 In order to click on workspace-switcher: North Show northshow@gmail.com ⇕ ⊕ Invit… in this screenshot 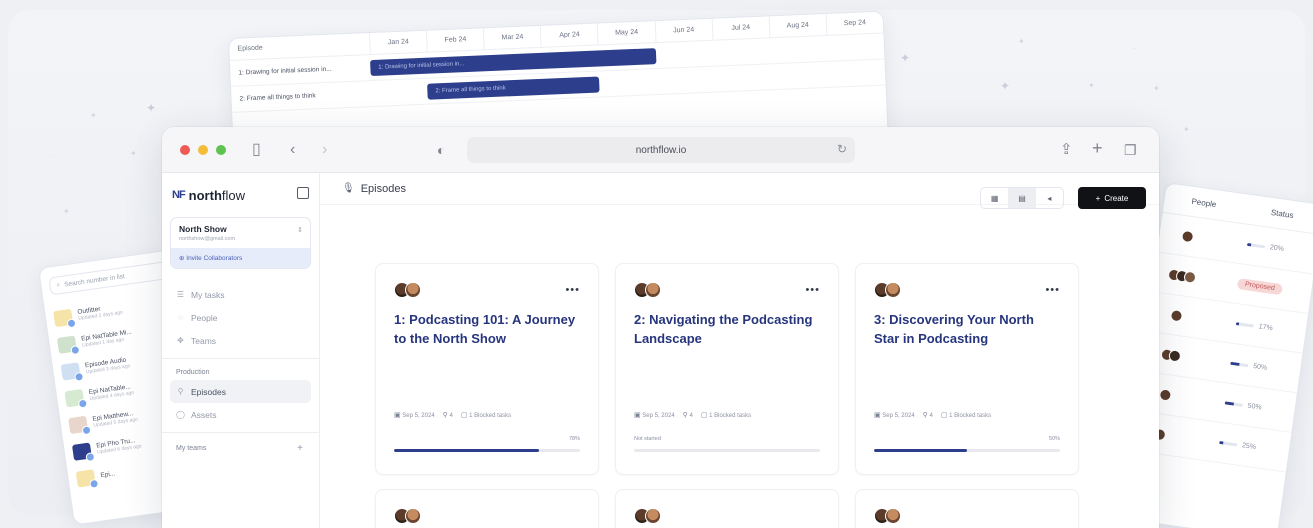, I will do `click(240, 243)`.